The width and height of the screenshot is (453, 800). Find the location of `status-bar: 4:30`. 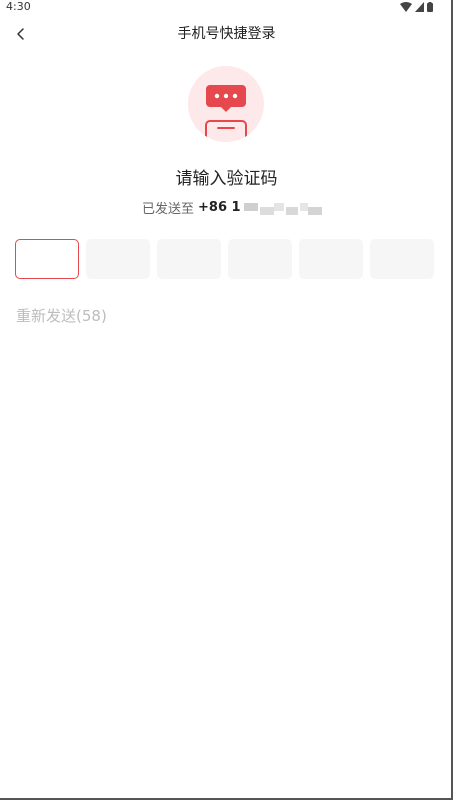

status-bar: 4:30 is located at coordinates (226, 7).